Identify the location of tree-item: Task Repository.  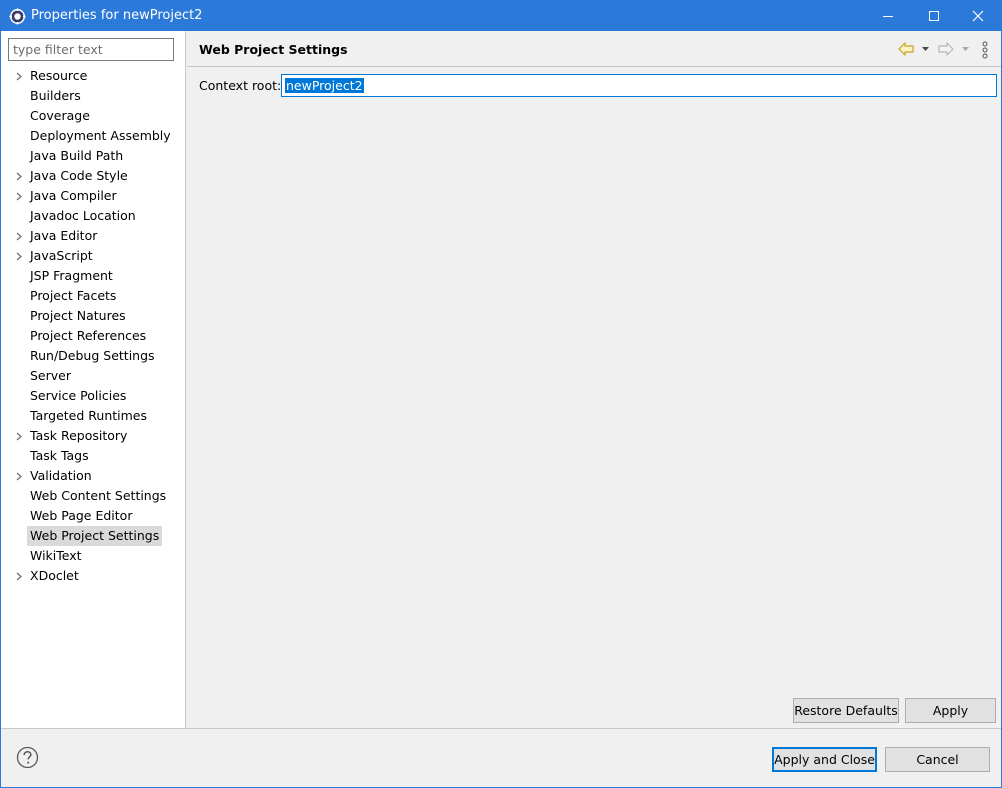
(93, 436).